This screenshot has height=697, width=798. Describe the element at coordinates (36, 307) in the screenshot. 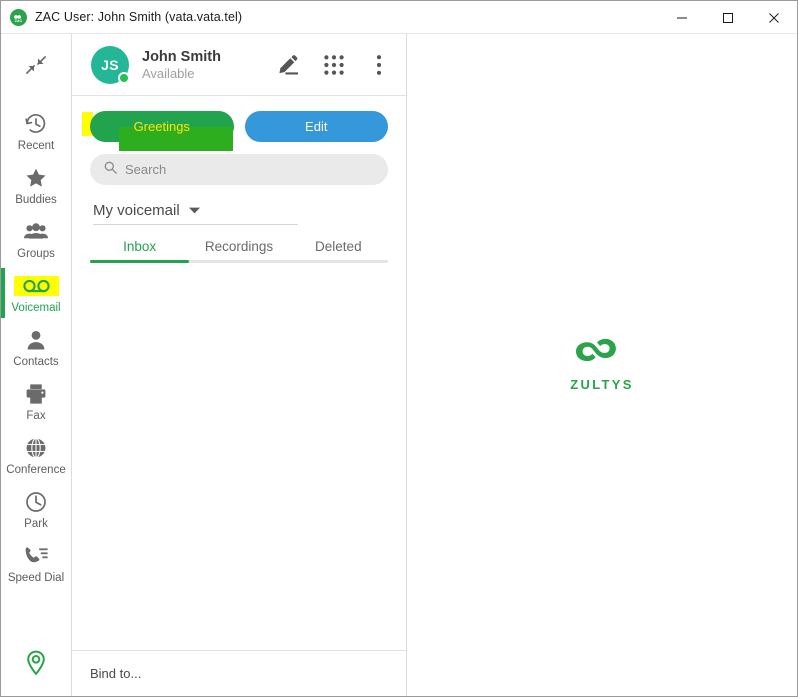

I see `sidebar-item-label: Voicemail` at that location.